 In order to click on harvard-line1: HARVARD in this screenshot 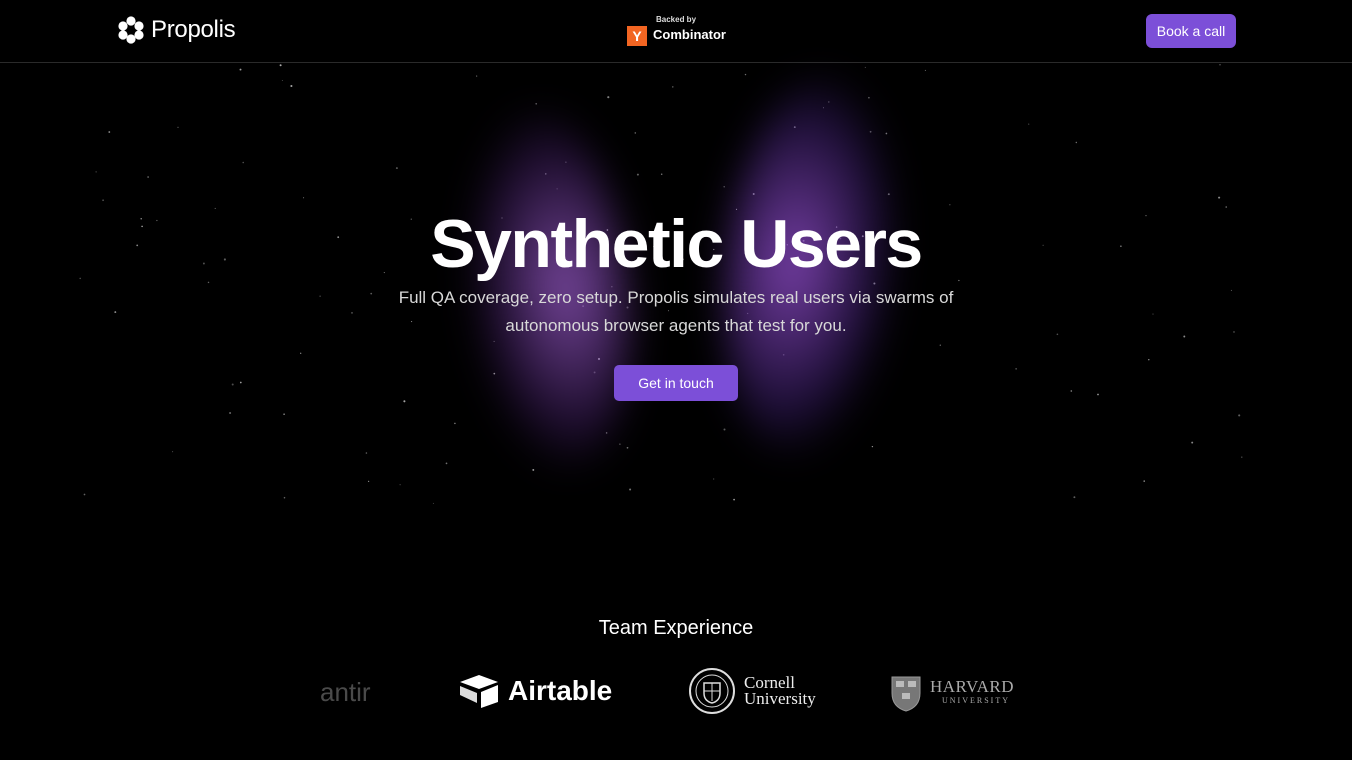, I will do `click(972, 686)`.